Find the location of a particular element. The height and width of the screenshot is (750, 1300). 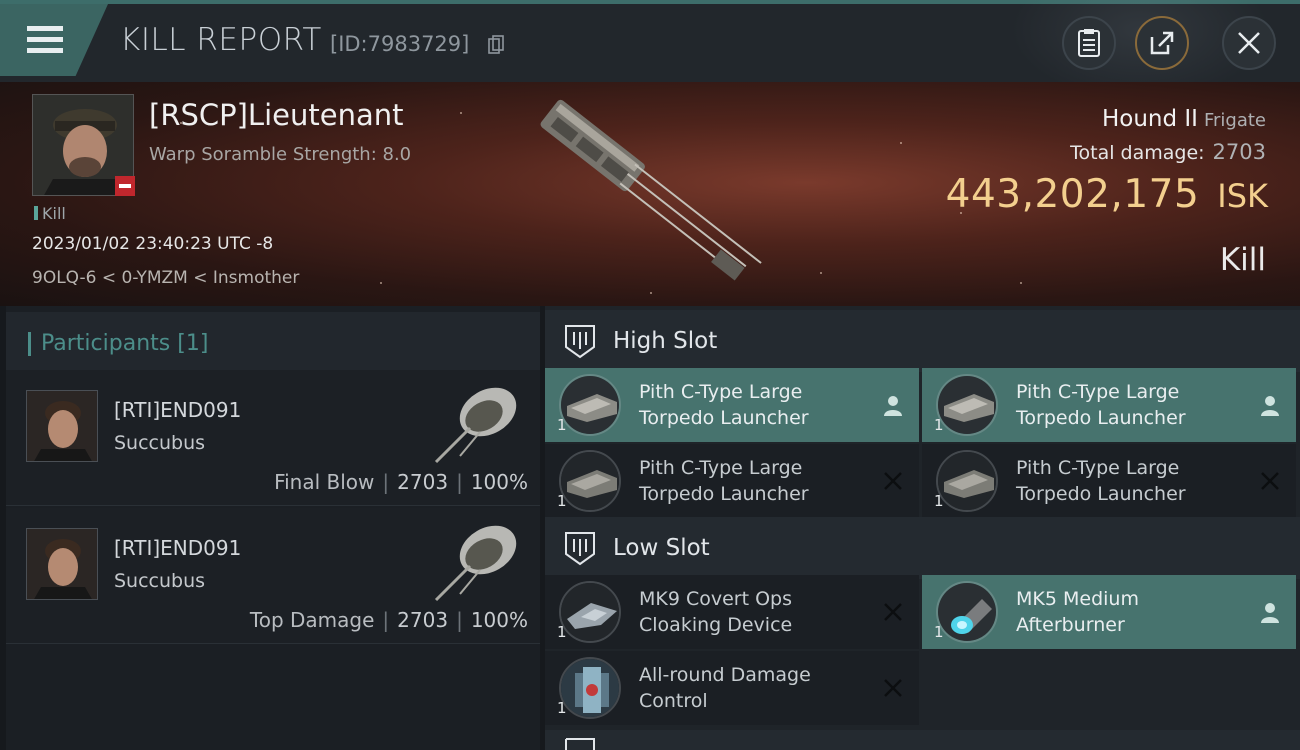

menu-button is located at coordinates (54, 40).